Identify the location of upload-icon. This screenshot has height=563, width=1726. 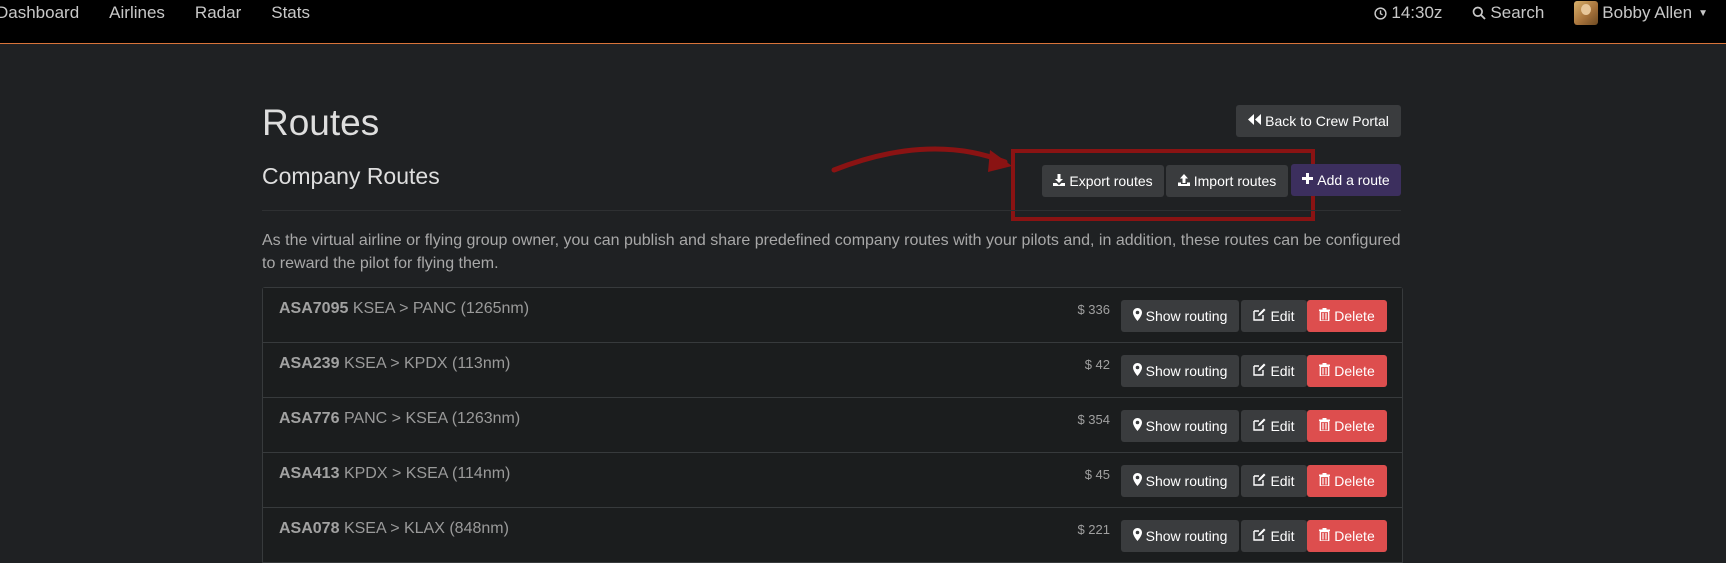
(1183, 181).